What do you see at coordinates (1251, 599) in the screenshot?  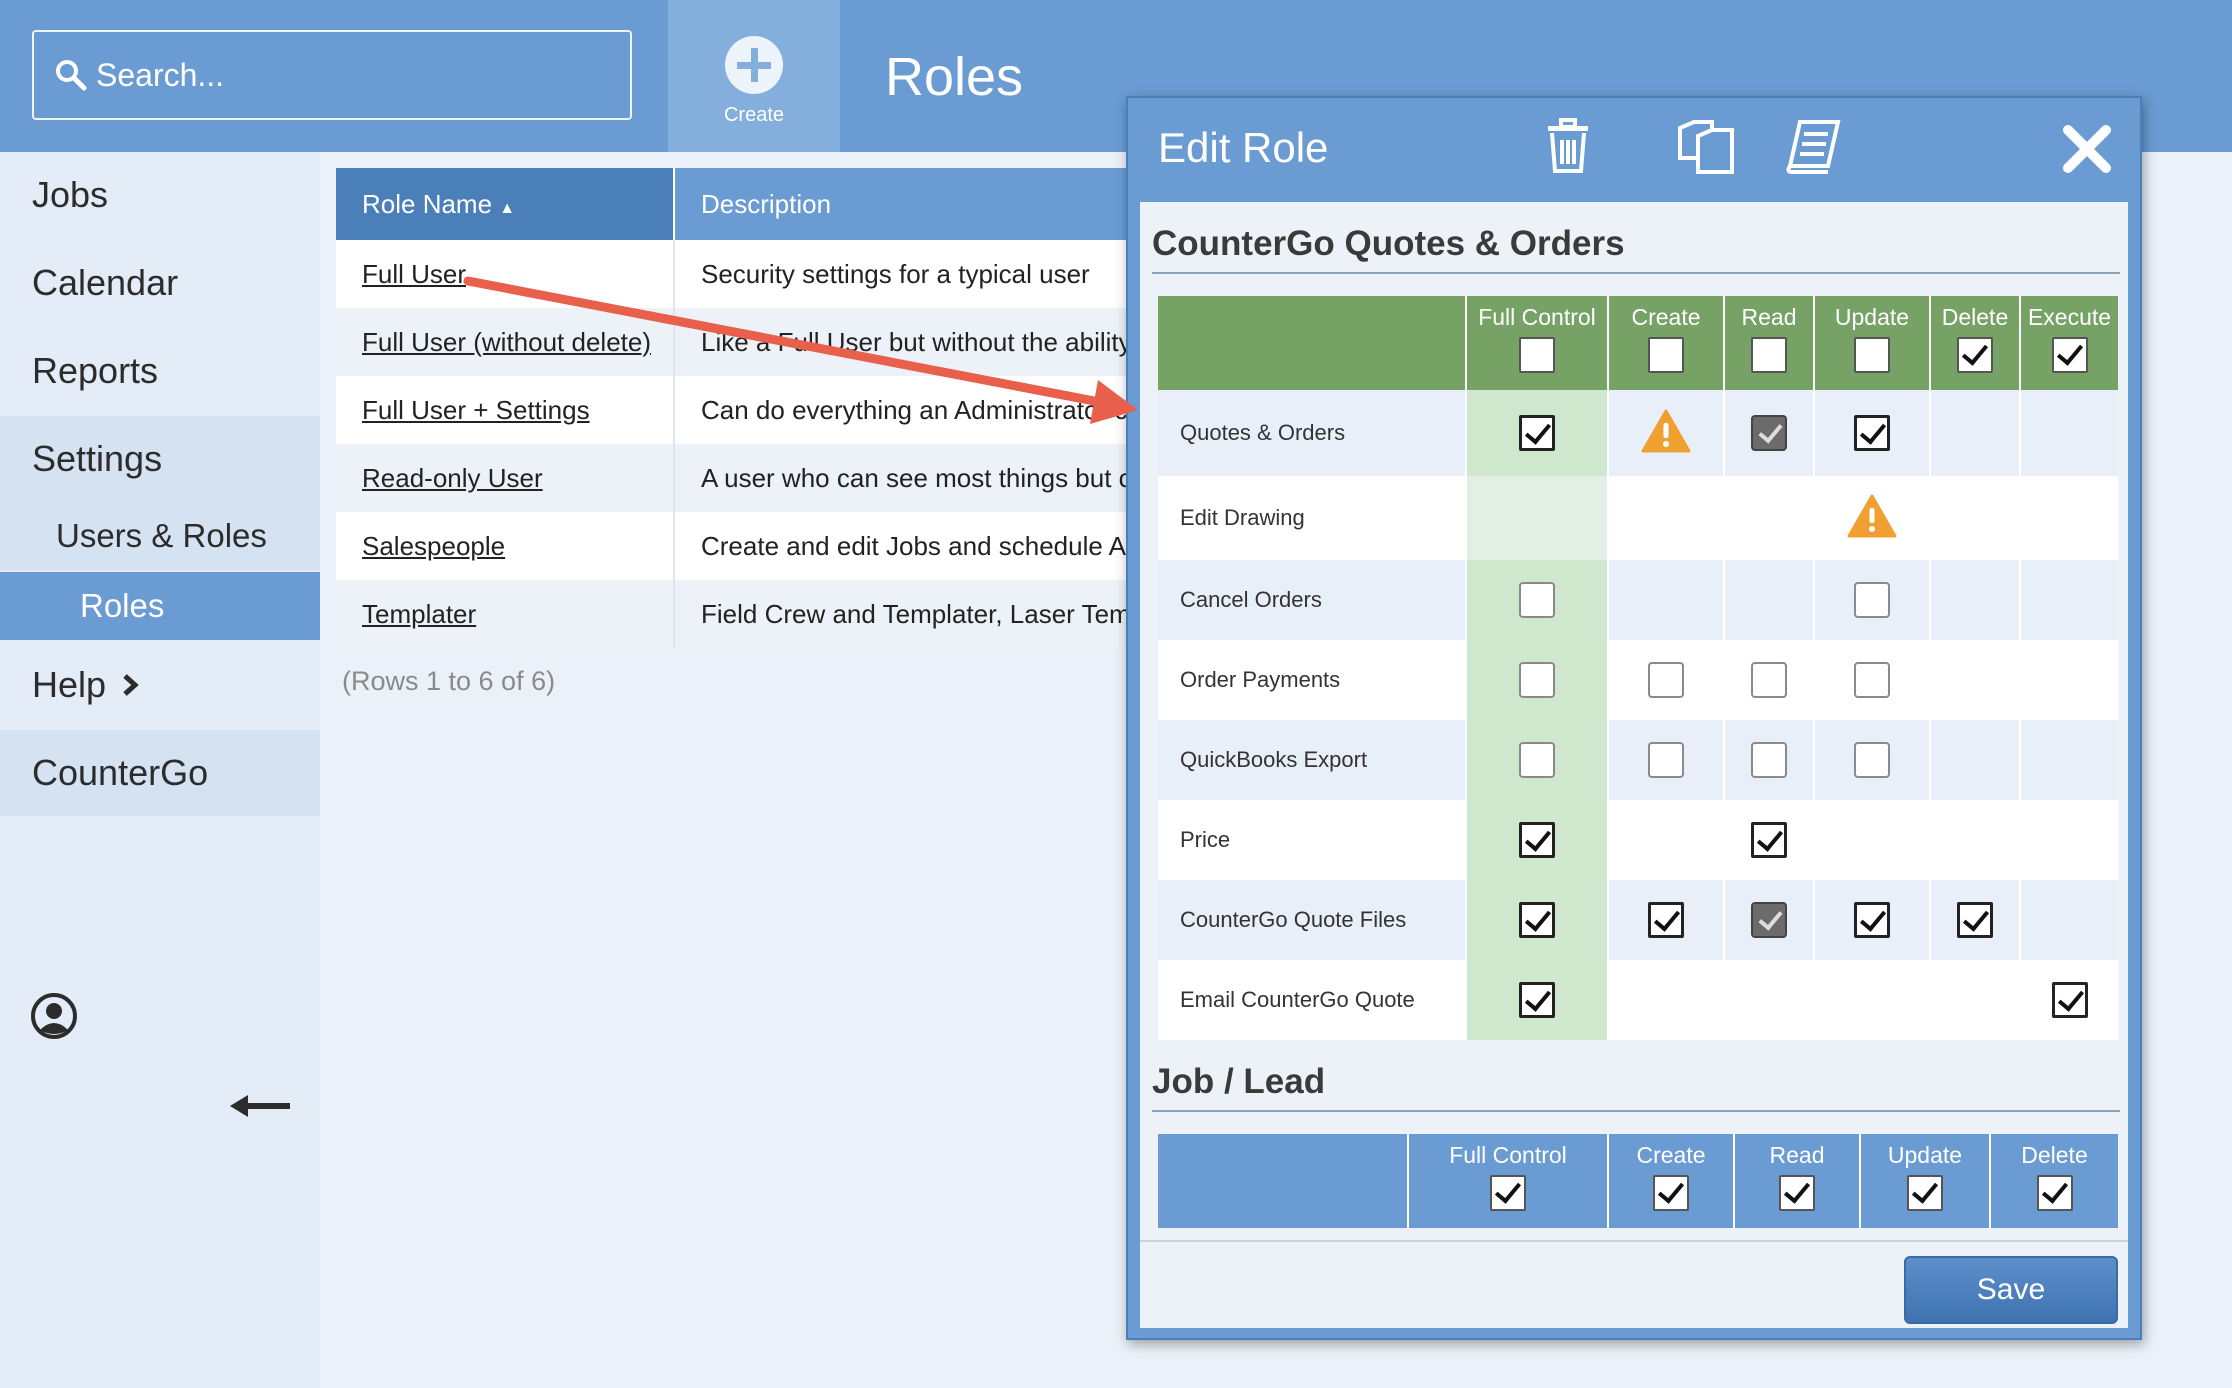 I see `permission-row-label: Cancel Orders` at bounding box center [1251, 599].